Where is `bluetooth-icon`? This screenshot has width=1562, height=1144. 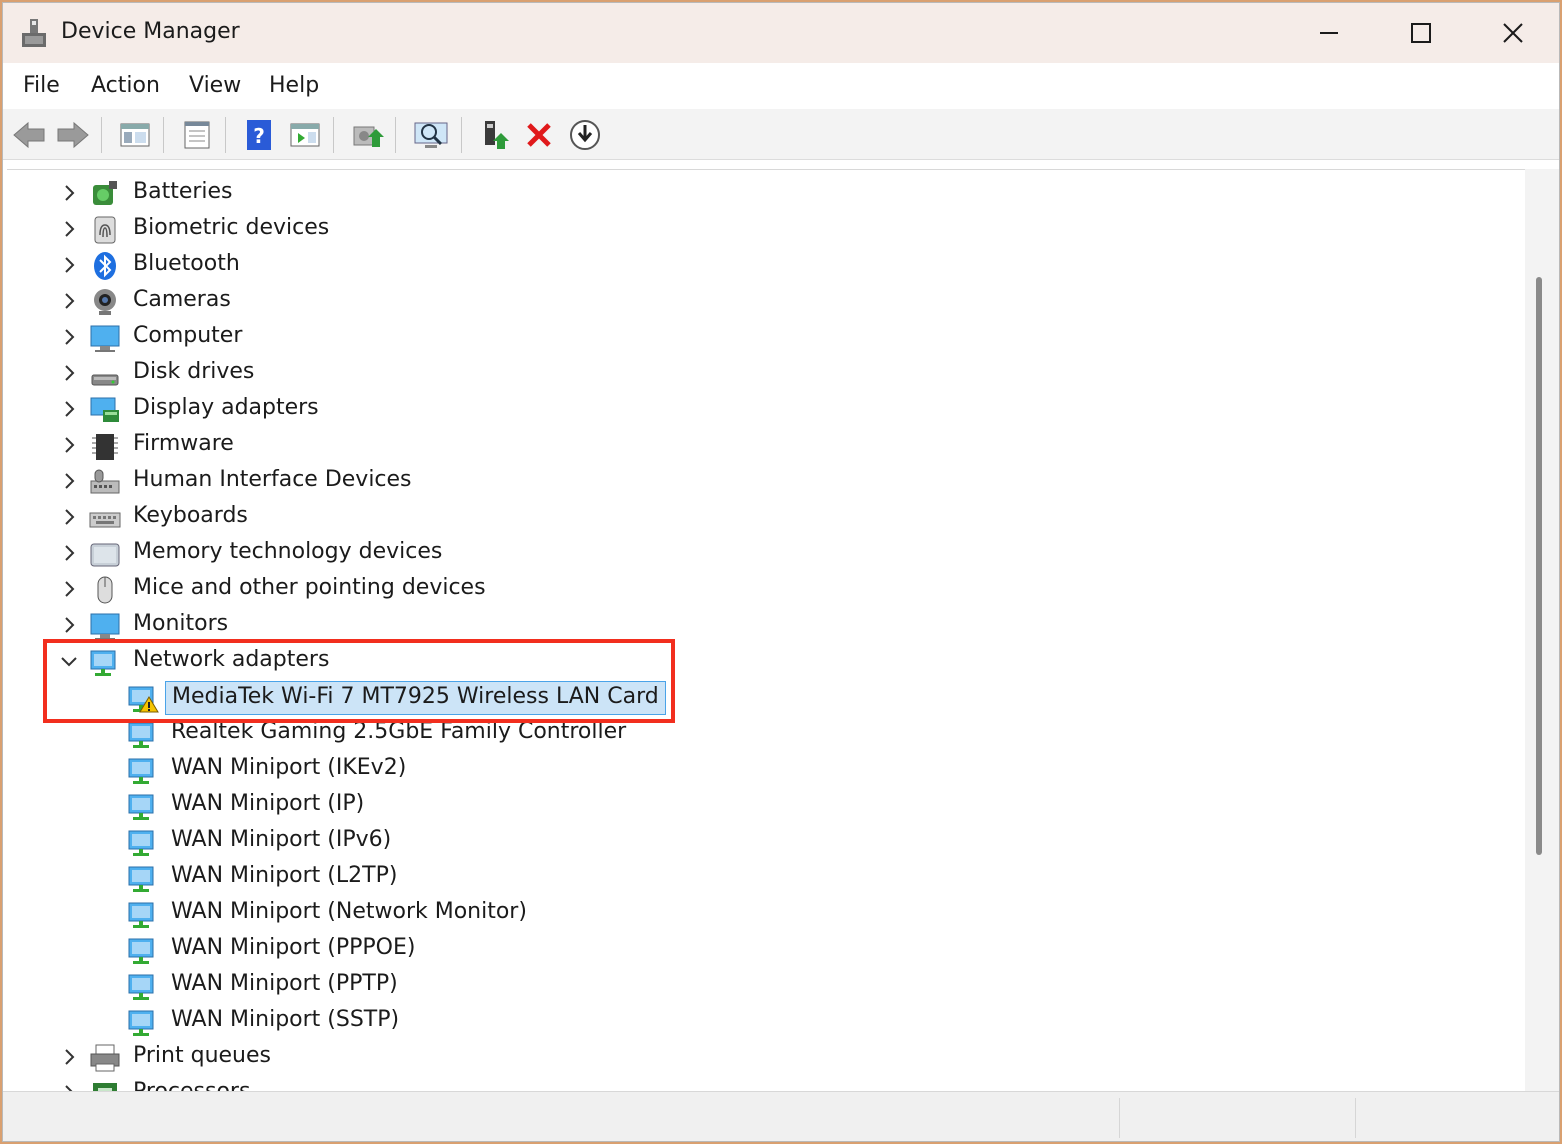 bluetooth-icon is located at coordinates (105, 266).